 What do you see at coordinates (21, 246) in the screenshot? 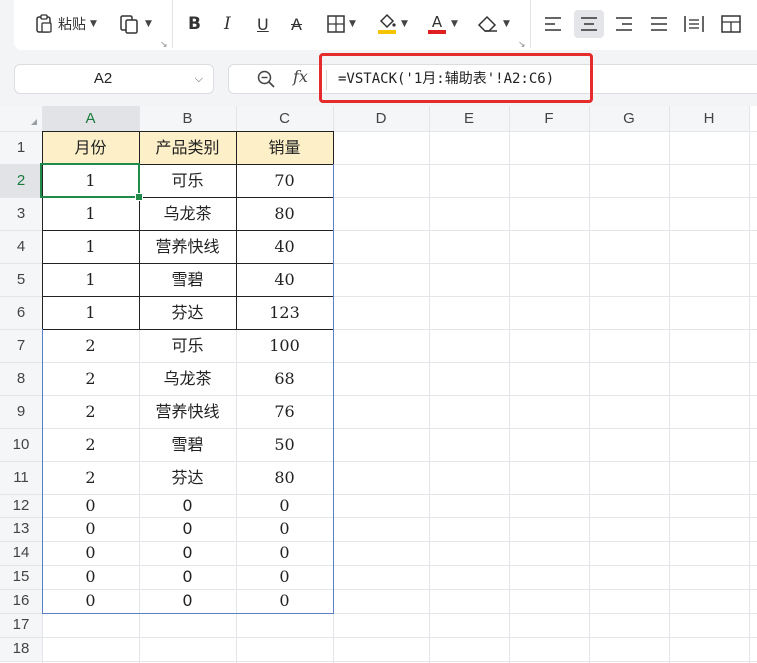
I see `row-header: 4` at bounding box center [21, 246].